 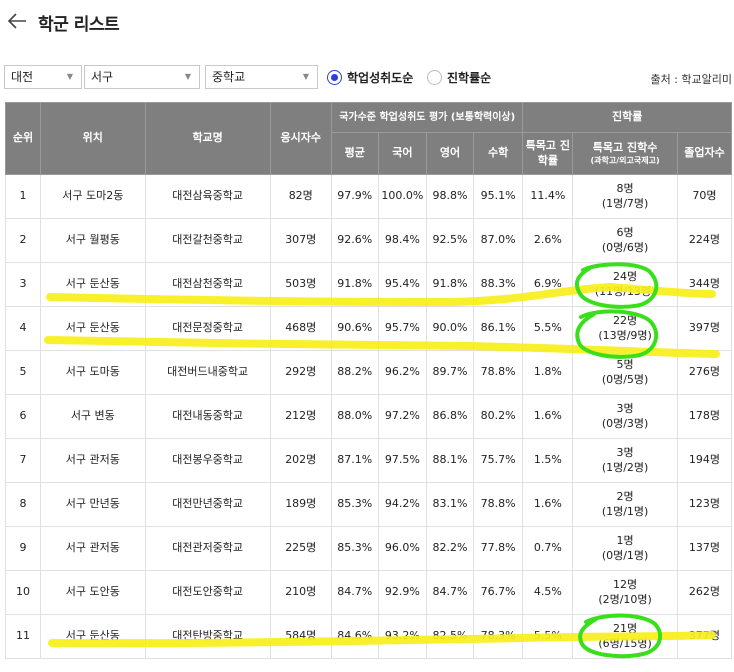 What do you see at coordinates (625, 453) in the screenshot?
I see `special-count-total: 3명` at bounding box center [625, 453].